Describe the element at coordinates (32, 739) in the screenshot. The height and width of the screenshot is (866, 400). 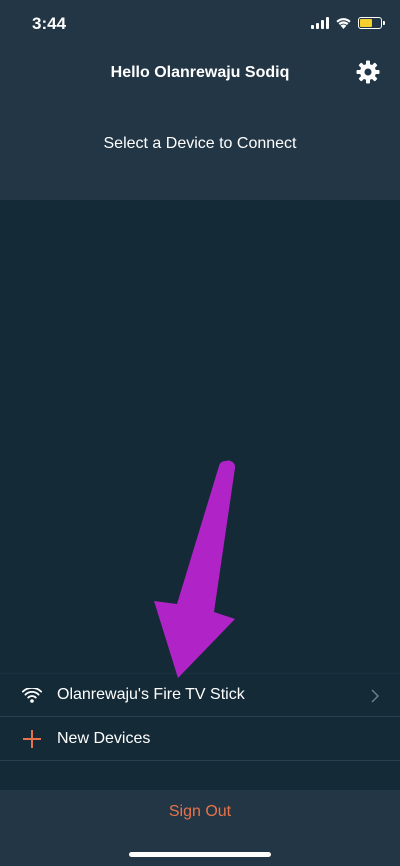
I see `plus-icon` at that location.